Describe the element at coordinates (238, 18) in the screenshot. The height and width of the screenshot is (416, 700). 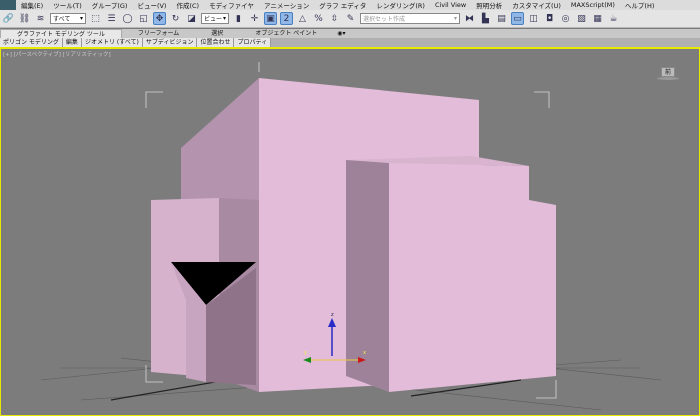
I see `pivot-center-icon: ▮` at that location.